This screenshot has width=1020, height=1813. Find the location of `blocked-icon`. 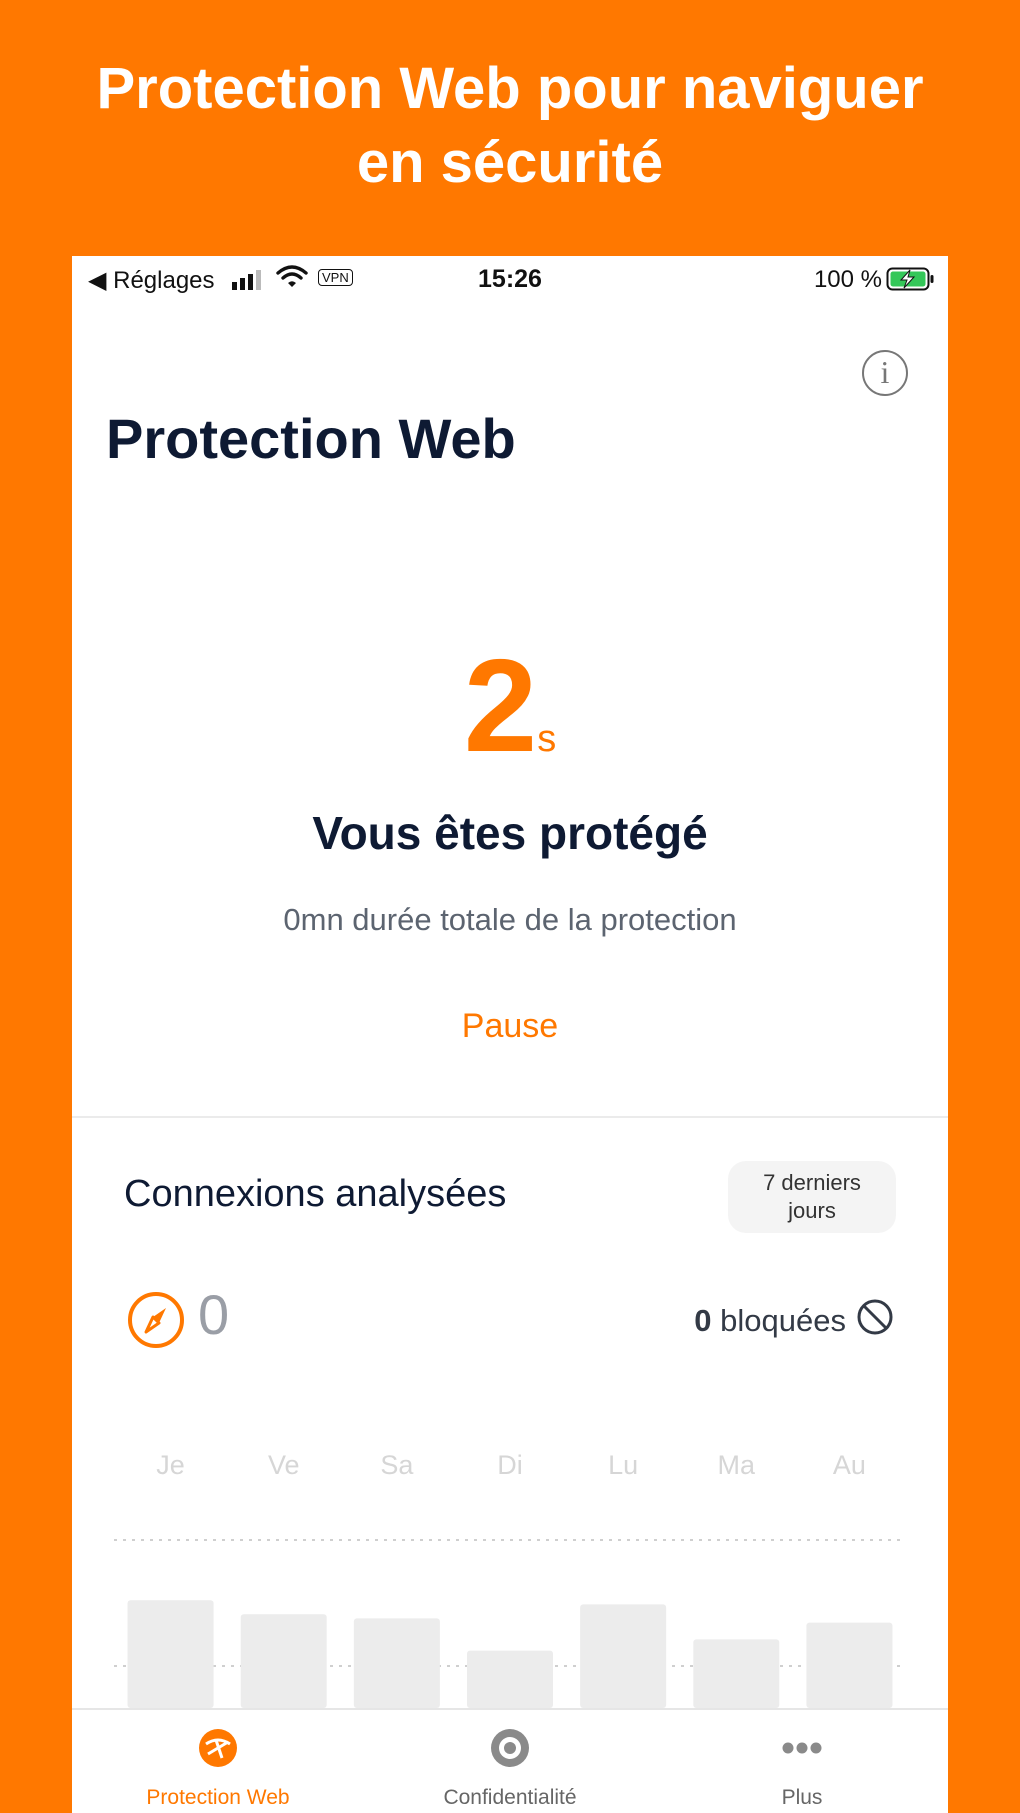

blocked-icon is located at coordinates (875, 1321).